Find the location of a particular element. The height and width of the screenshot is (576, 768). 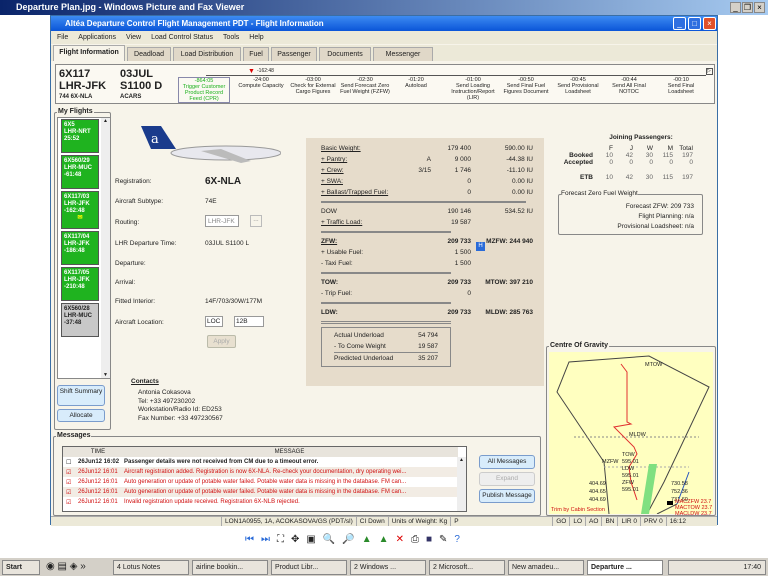

weight-label: + Ballast/Trapped Fuel: is located at coordinates (366, 192).